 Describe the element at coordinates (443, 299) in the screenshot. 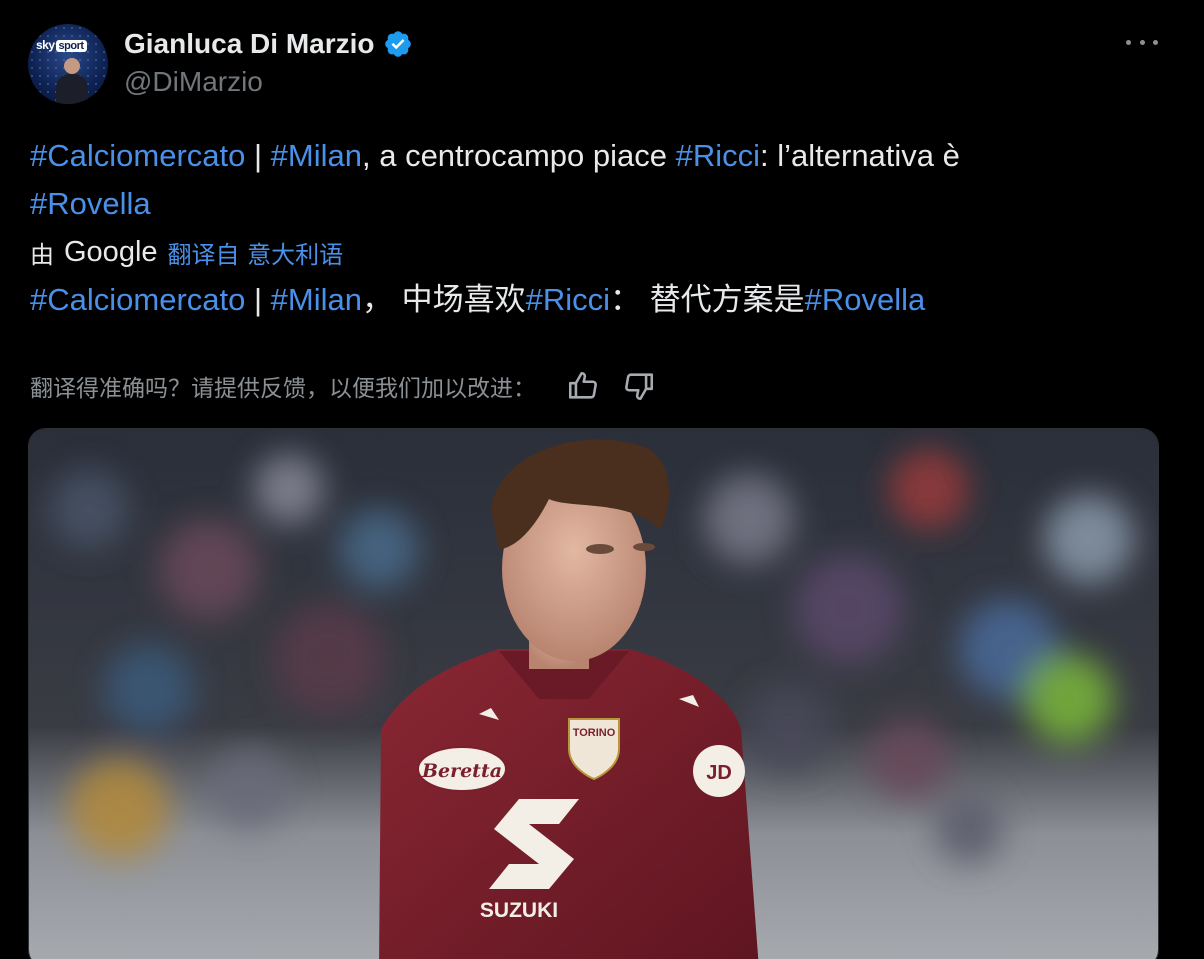

I see `translation-middle: ， 中场喜欢` at that location.